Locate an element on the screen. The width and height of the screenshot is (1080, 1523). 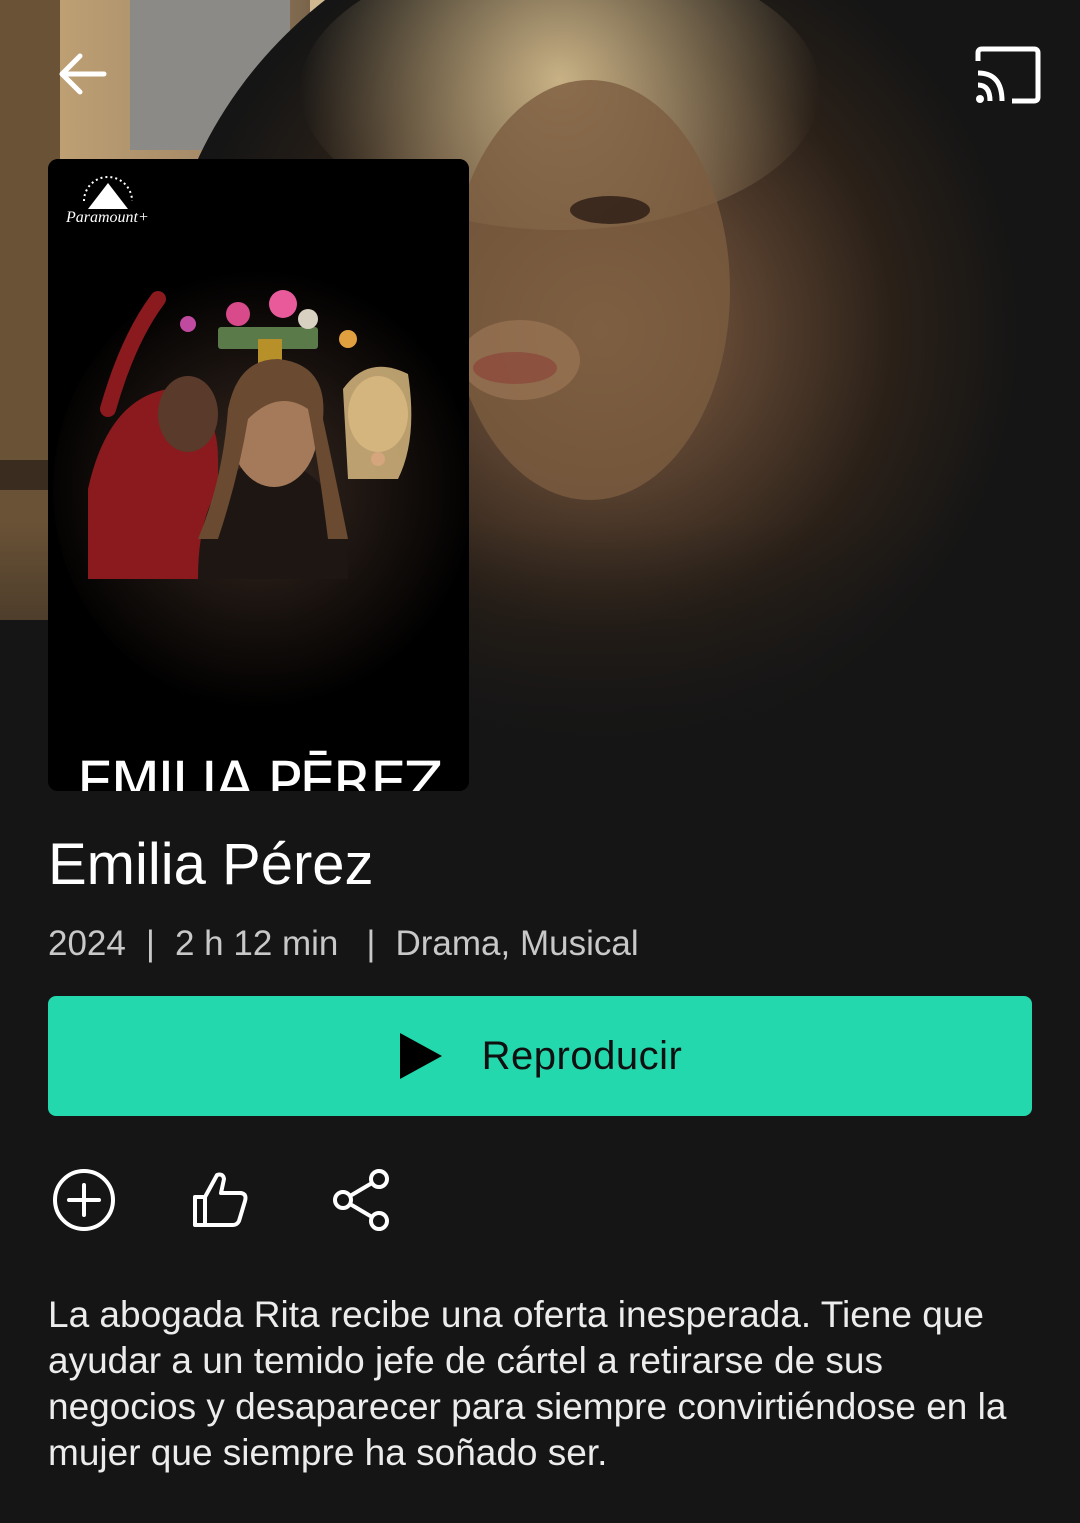
poster-title-art: EMILIA PĒREZ is located at coordinates (260, 770).